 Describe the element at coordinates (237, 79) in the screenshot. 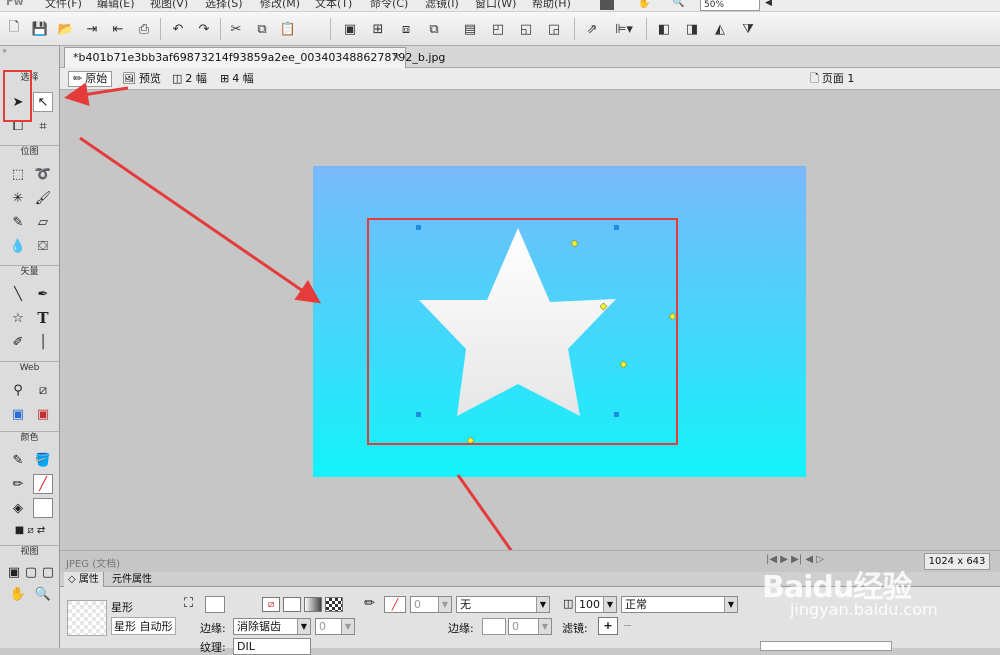

I see `view-4up-tab: ⊞ 4 幅` at that location.